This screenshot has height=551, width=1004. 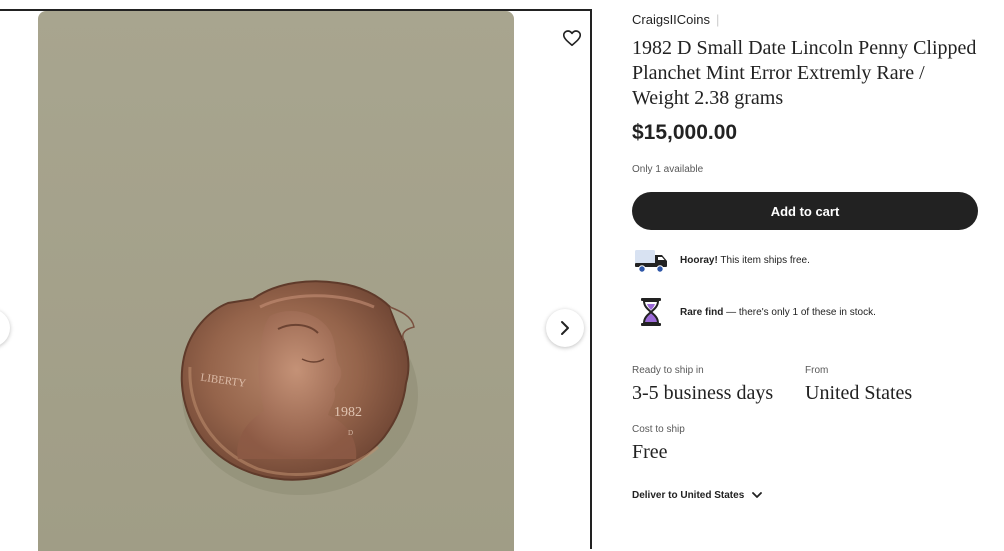 I want to click on favorite-button, so click(x=572, y=38).